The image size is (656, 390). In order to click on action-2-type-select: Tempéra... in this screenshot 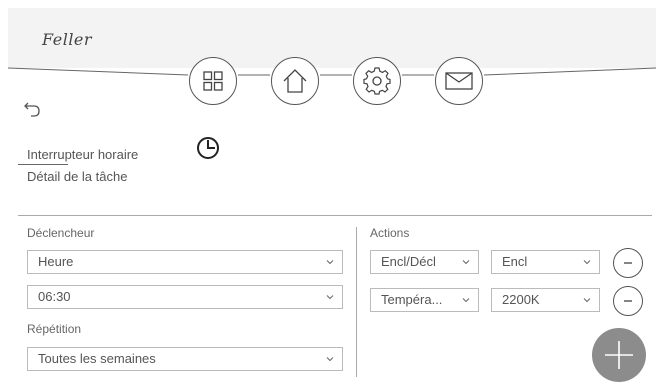, I will do `click(424, 300)`.